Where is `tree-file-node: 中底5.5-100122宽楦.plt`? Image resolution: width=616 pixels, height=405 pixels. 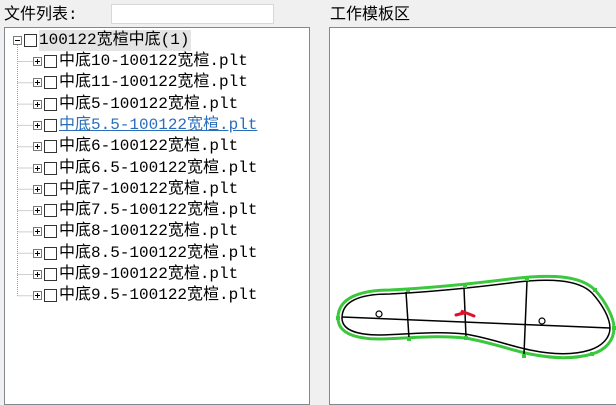
tree-file-node: 中底5.5-100122宽楦.plt is located at coordinates (145, 125).